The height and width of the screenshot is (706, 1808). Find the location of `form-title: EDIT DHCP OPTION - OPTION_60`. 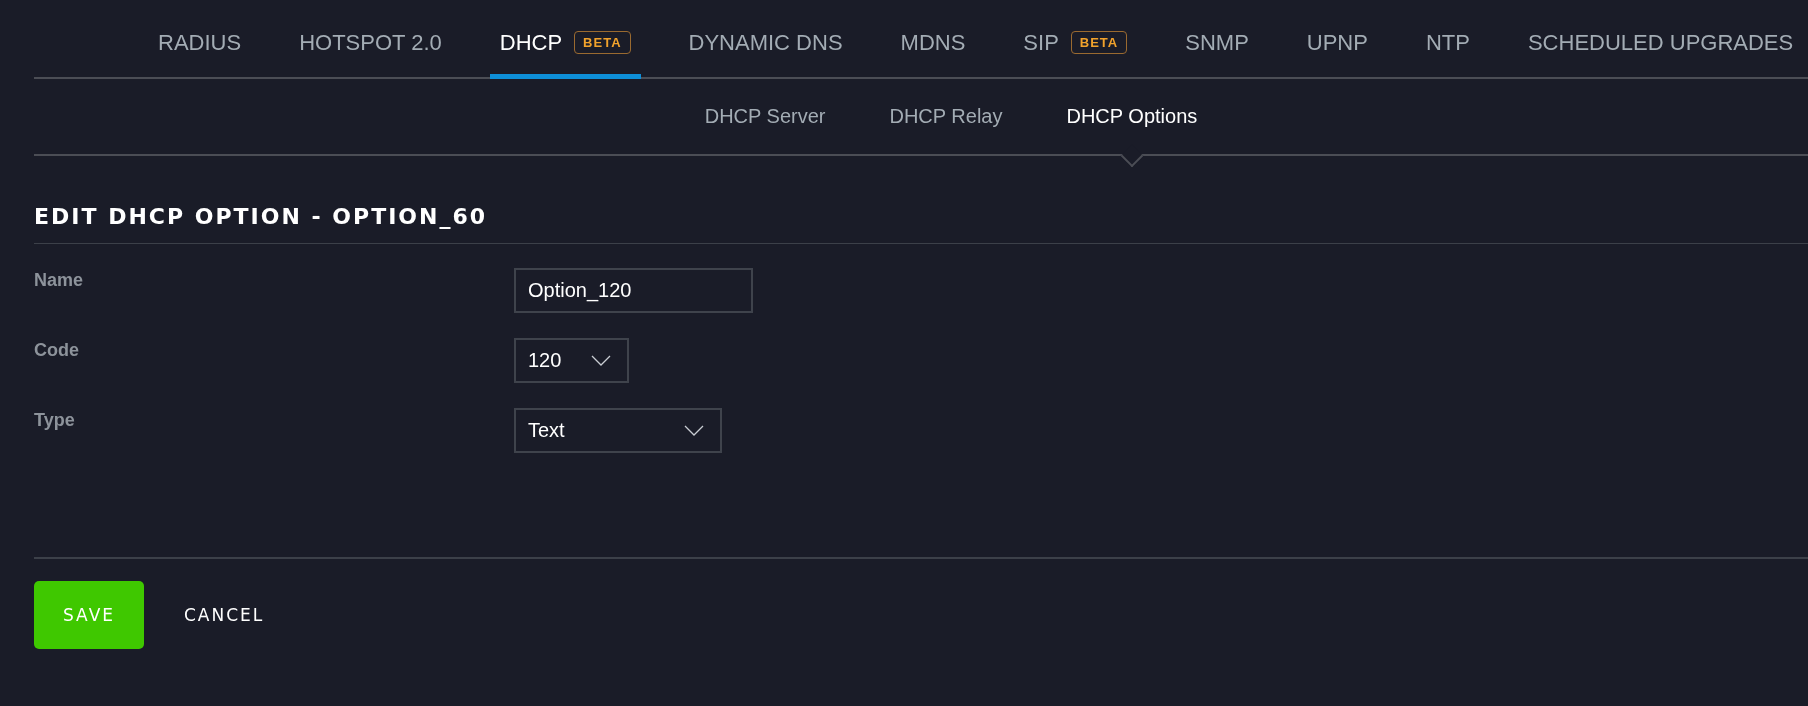

form-title: EDIT DHCP OPTION - OPTION_60 is located at coordinates (921, 224).